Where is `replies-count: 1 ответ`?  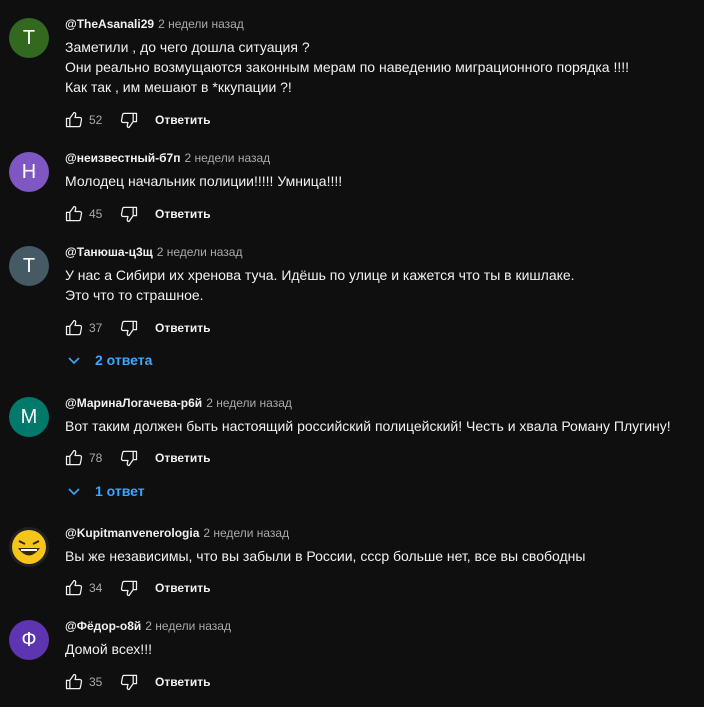
replies-count: 1 ответ is located at coordinates (120, 491).